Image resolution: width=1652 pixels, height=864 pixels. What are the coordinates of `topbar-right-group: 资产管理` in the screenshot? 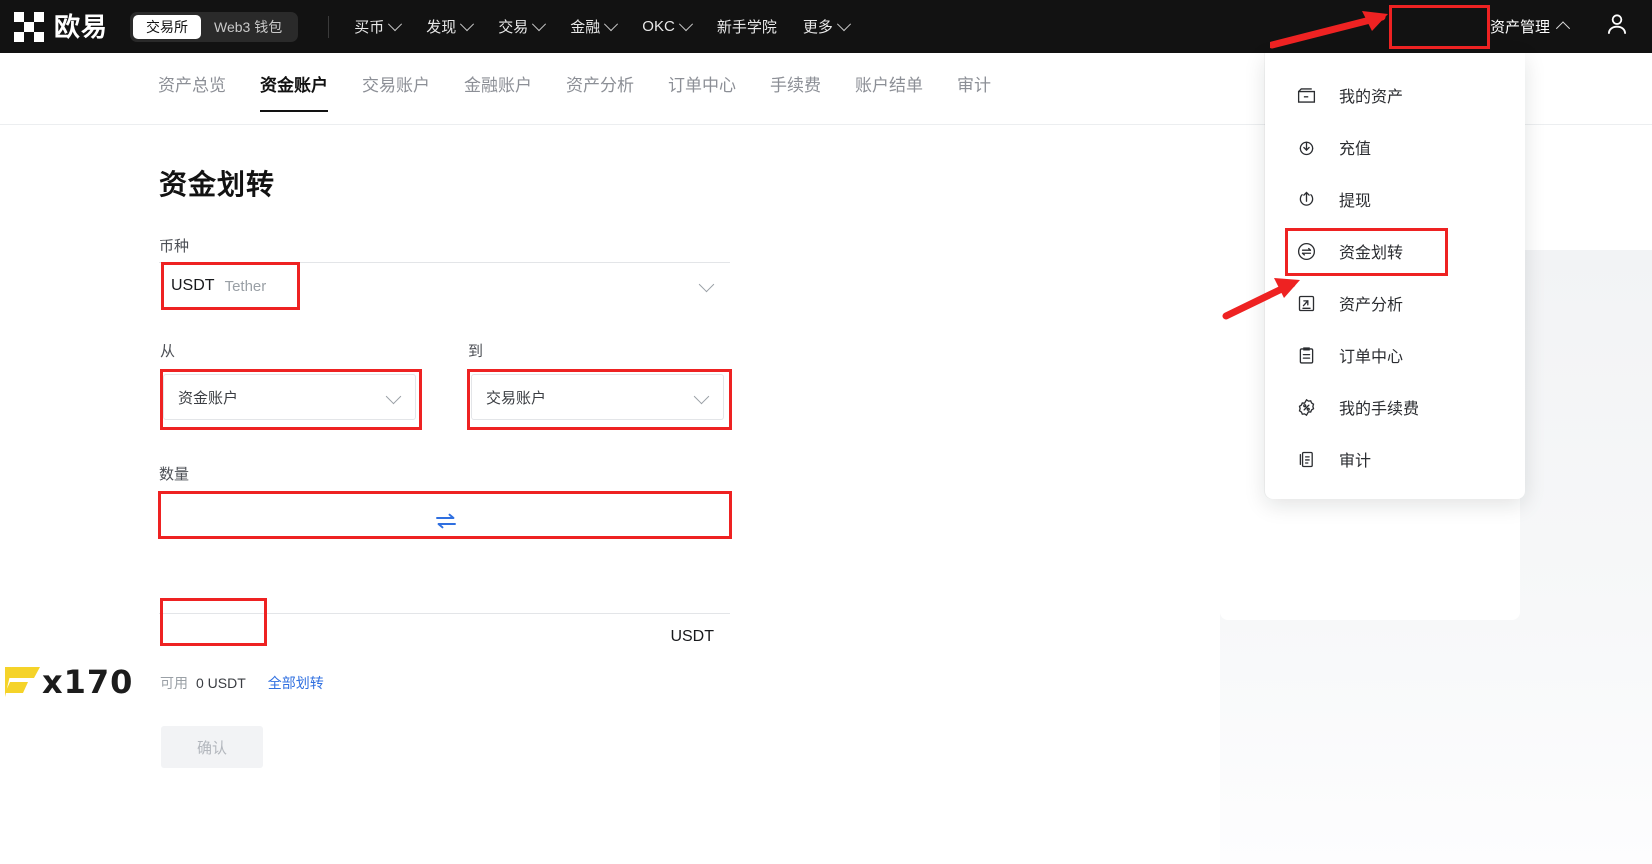 It's located at (1566, 26).